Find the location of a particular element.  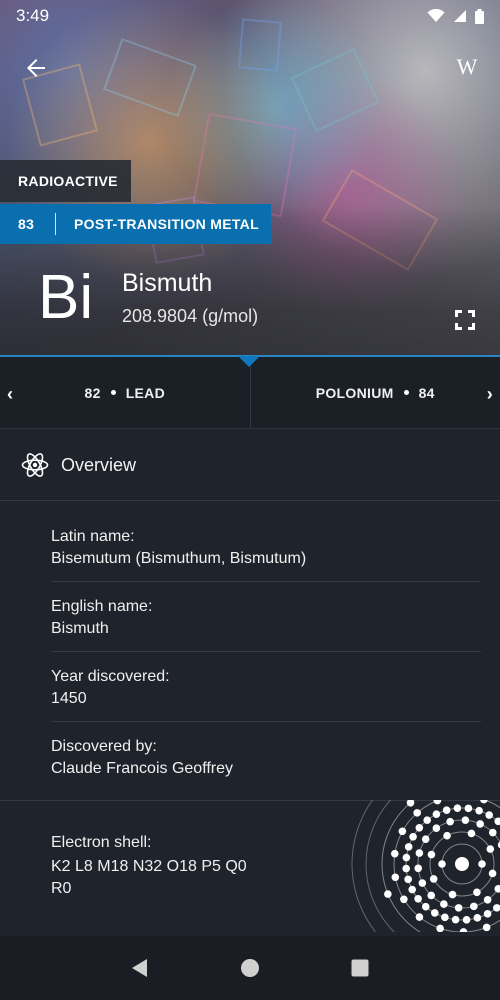

arrow-left-icon is located at coordinates (36, 68).